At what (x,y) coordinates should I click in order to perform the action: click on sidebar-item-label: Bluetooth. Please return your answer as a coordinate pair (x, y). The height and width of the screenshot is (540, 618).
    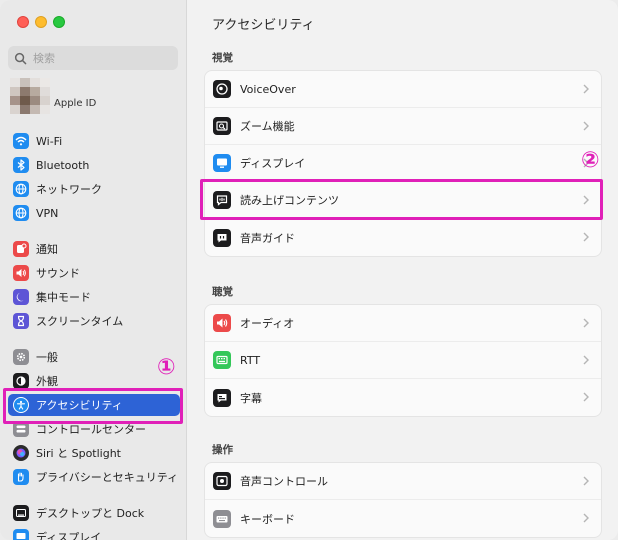
    Looking at the image, I should click on (63, 165).